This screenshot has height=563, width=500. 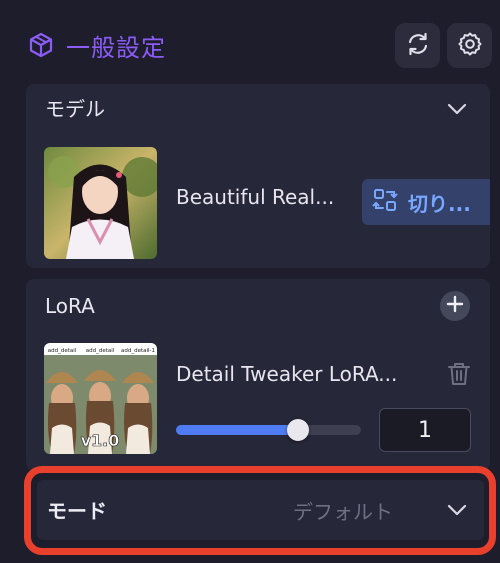 I want to click on mode-dropdown-toggle, so click(x=457, y=510).